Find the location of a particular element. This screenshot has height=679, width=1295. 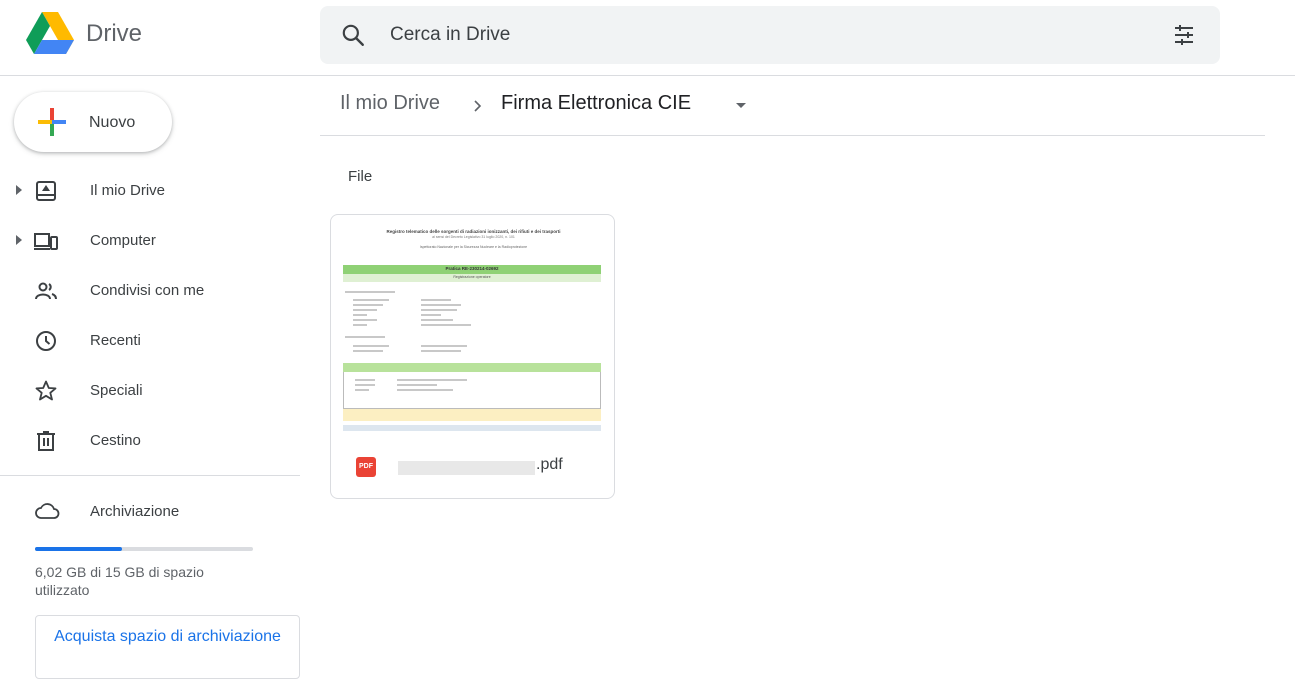

app-name: Drive is located at coordinates (114, 34).